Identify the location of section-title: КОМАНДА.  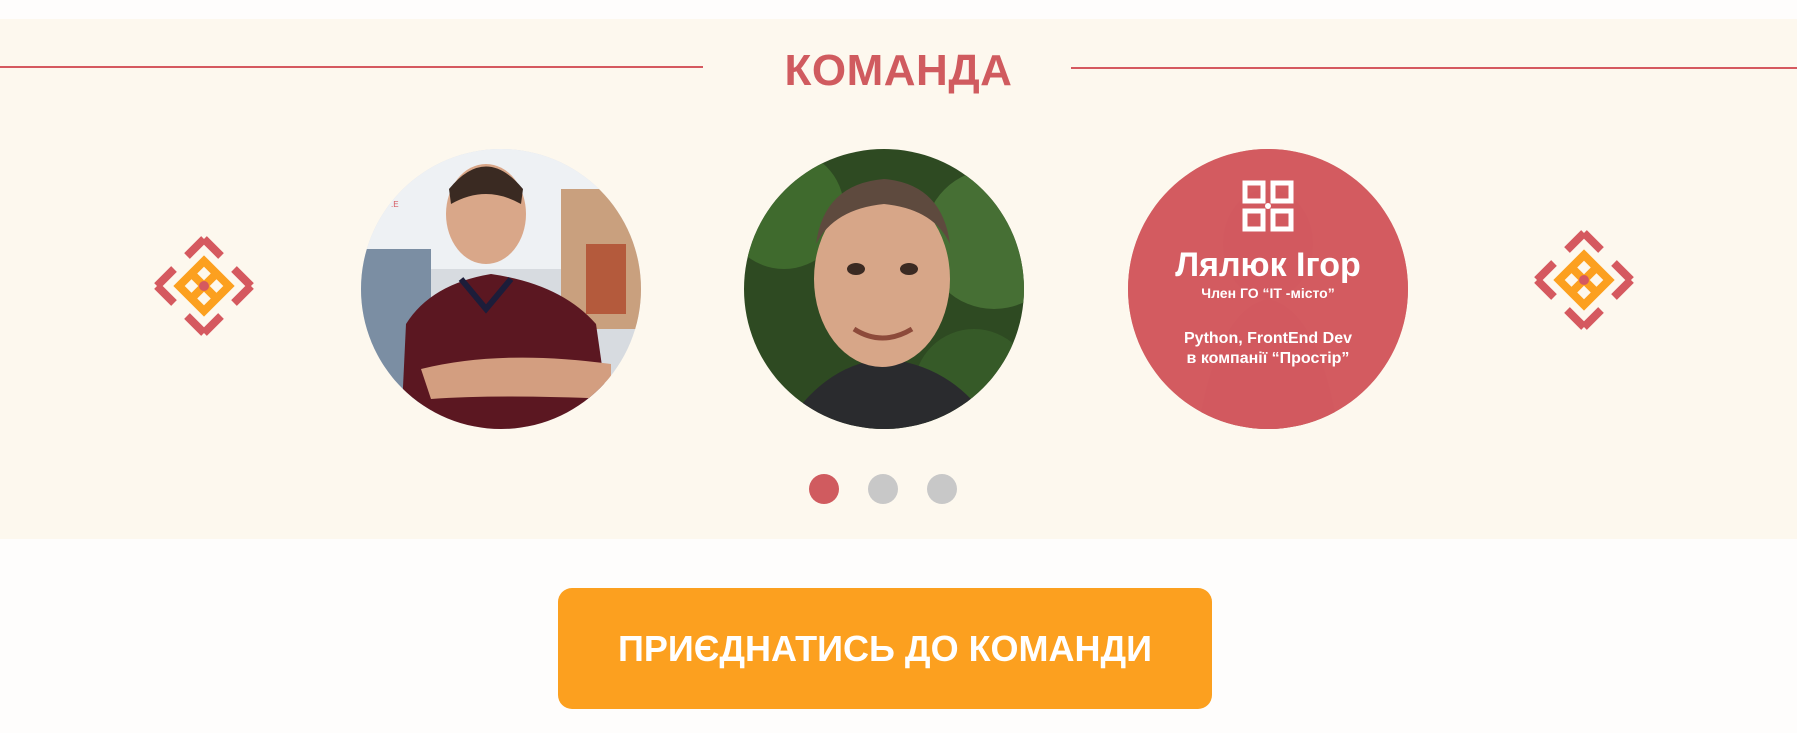
(898, 70).